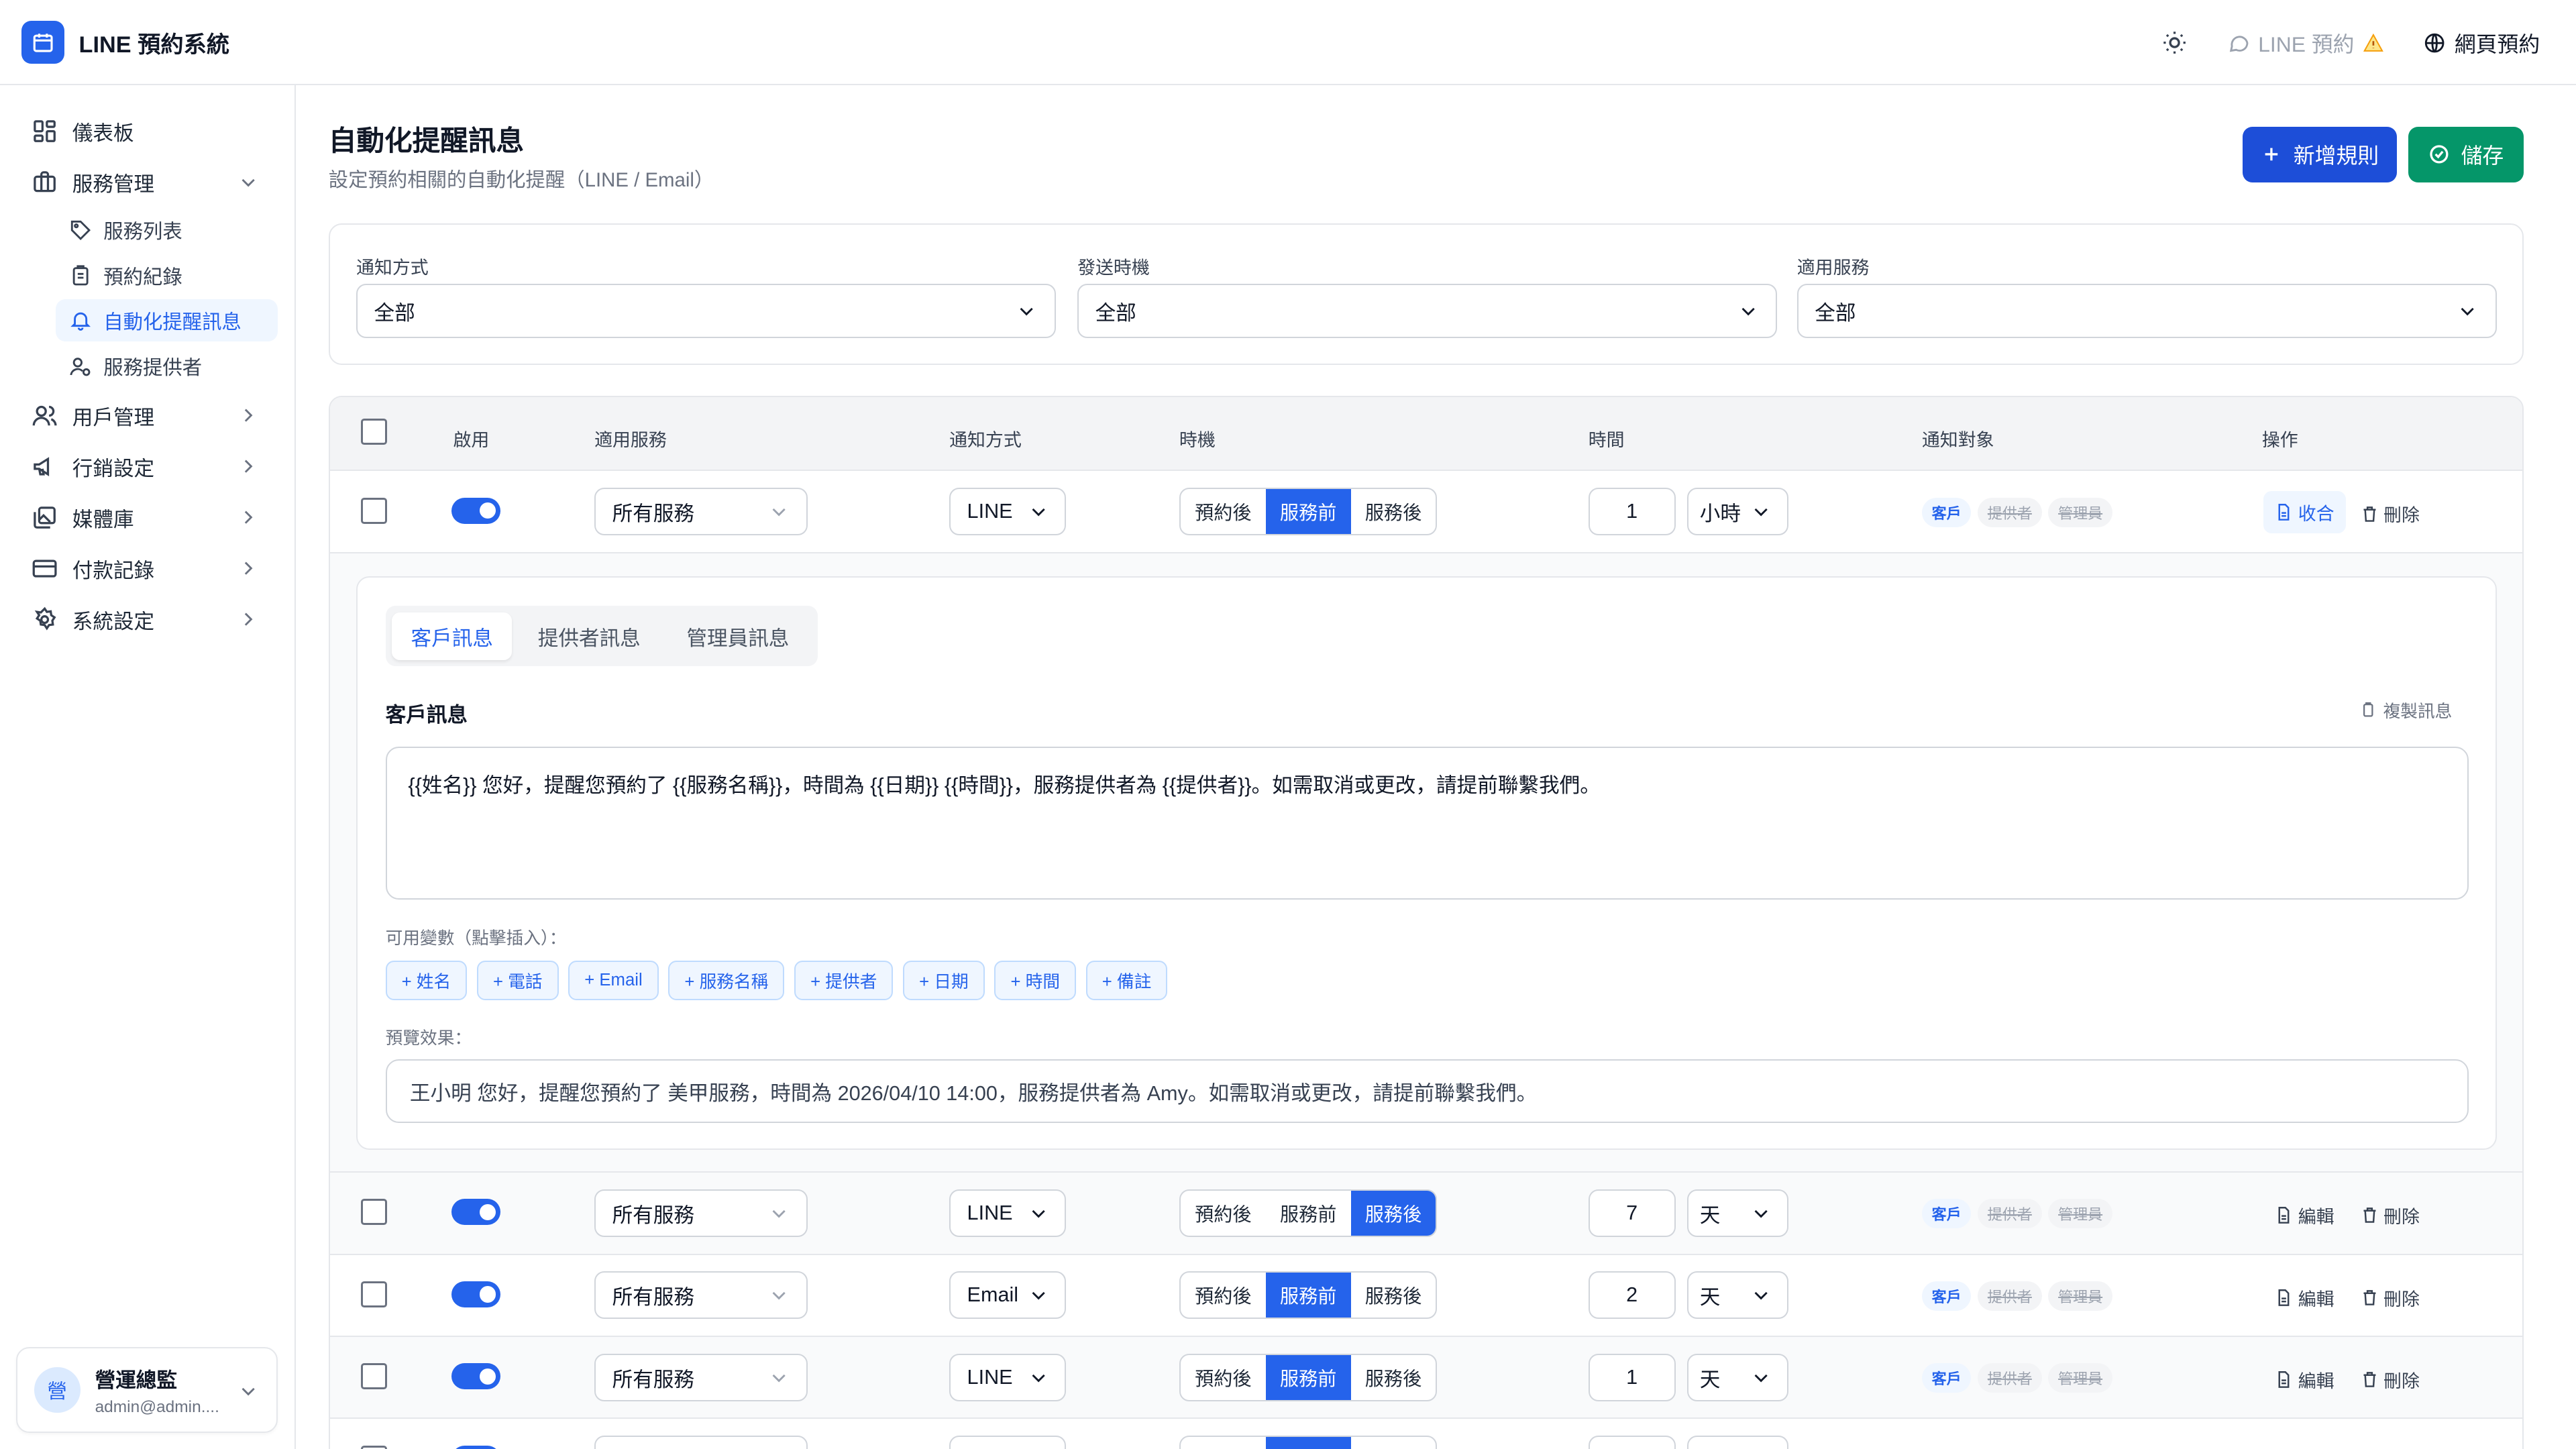 The height and width of the screenshot is (1449, 2576). I want to click on sidebar-item-settings: 系統設定, so click(147, 619).